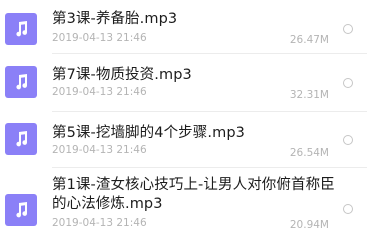 Image resolution: width=367 pixels, height=241 pixels. What do you see at coordinates (148, 133) in the screenshot?
I see `file-name: 第5课-挖墙脚的4个步骤.mp3` at bounding box center [148, 133].